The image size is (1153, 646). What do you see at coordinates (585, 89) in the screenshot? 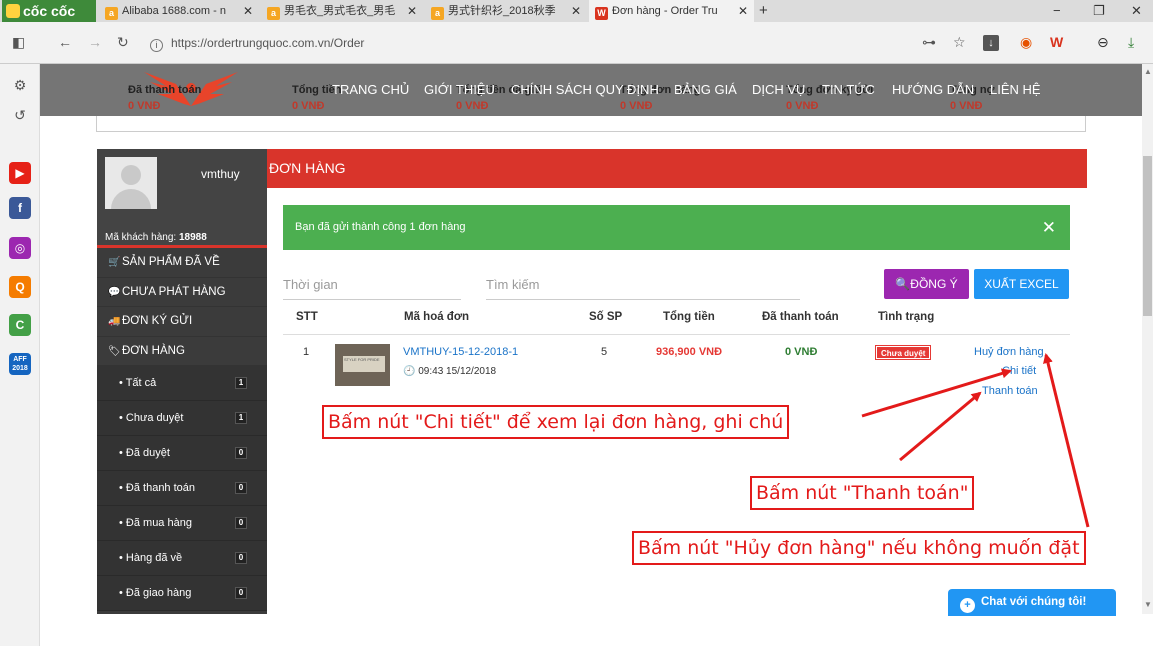
I see `nav-policy: CHÍNH SÁCH QUY ĐỊNH` at bounding box center [585, 89].